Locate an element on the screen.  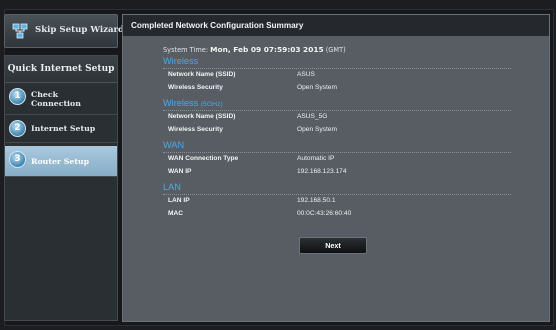
section-heading: Wireless is located at coordinates (337, 62).